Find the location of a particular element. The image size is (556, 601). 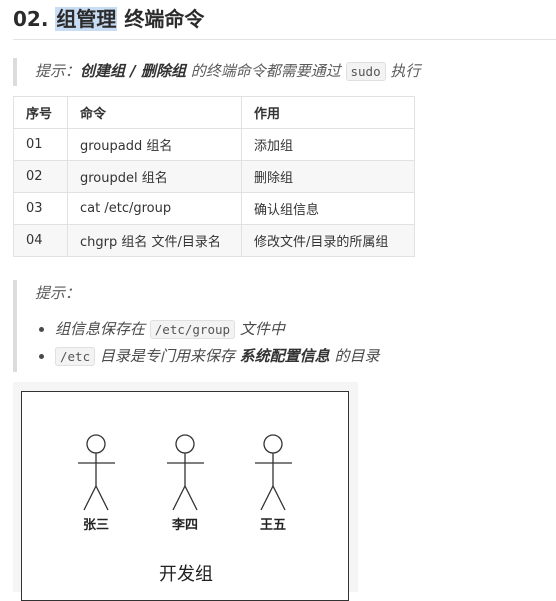

row-index: 02 is located at coordinates (40, 176).